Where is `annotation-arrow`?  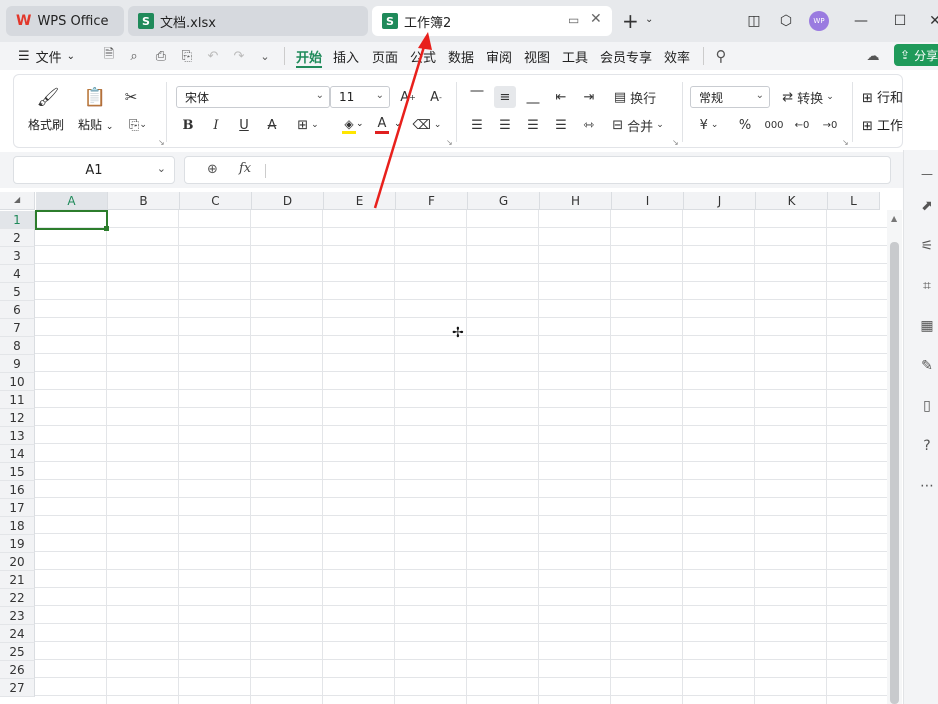 annotation-arrow is located at coordinates (402, 120).